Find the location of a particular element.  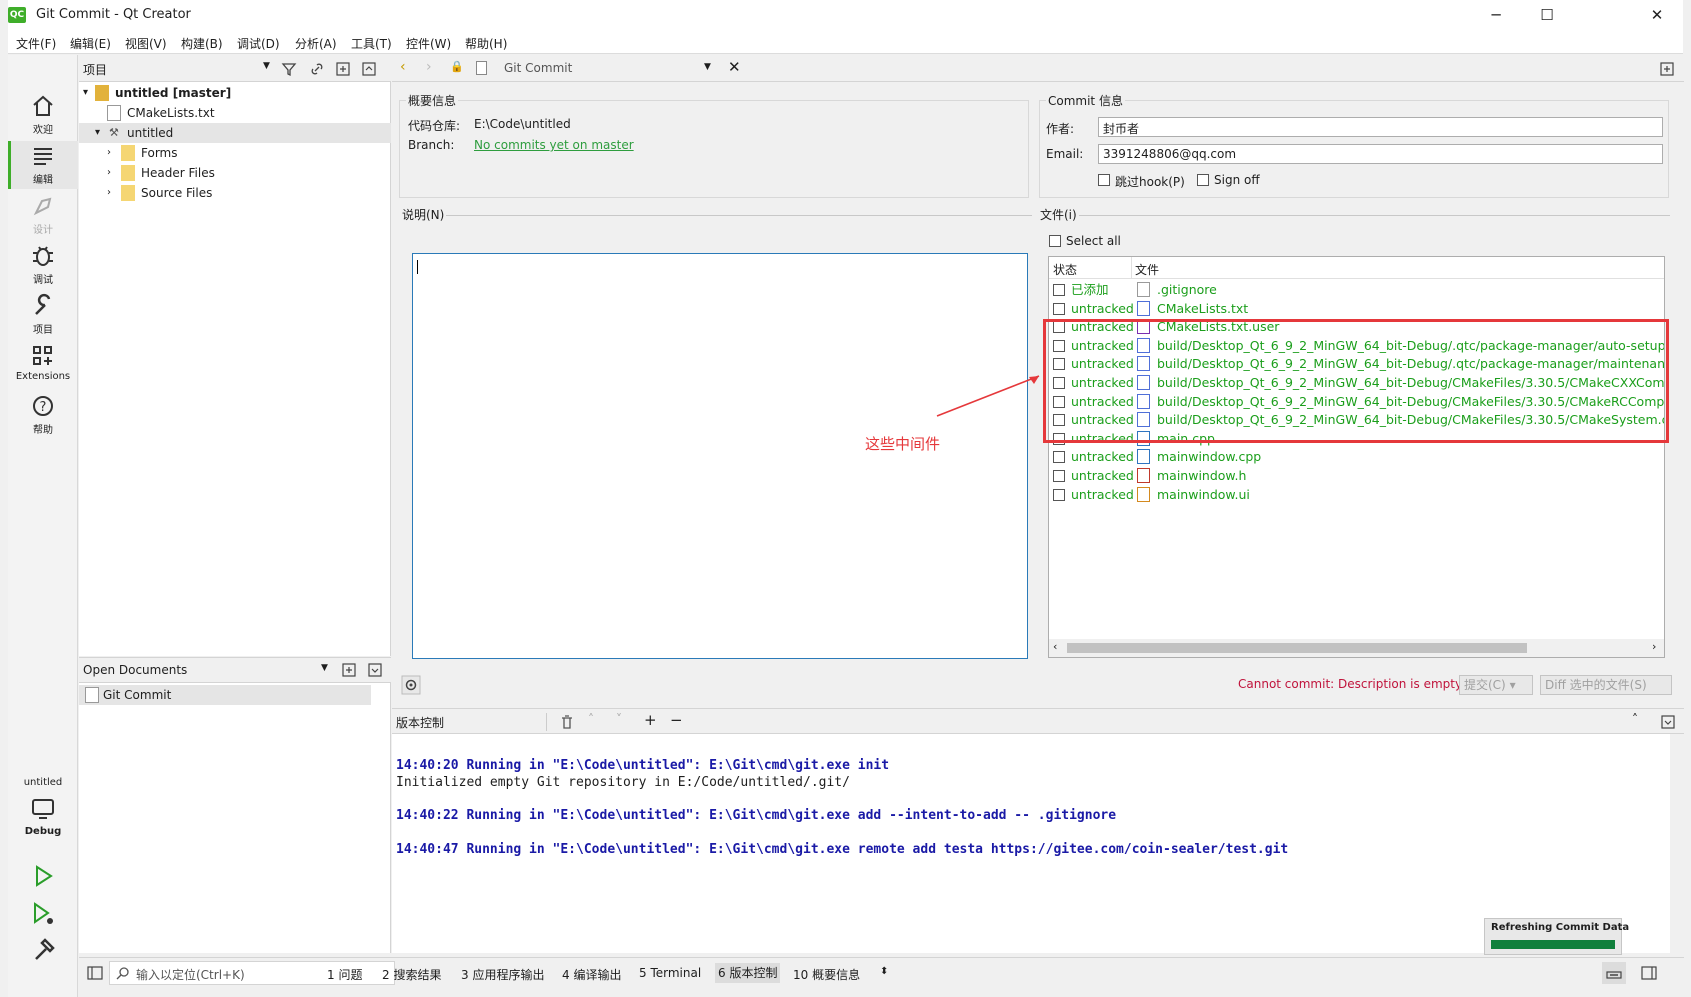

build-hammer-icon is located at coordinates (43, 950).